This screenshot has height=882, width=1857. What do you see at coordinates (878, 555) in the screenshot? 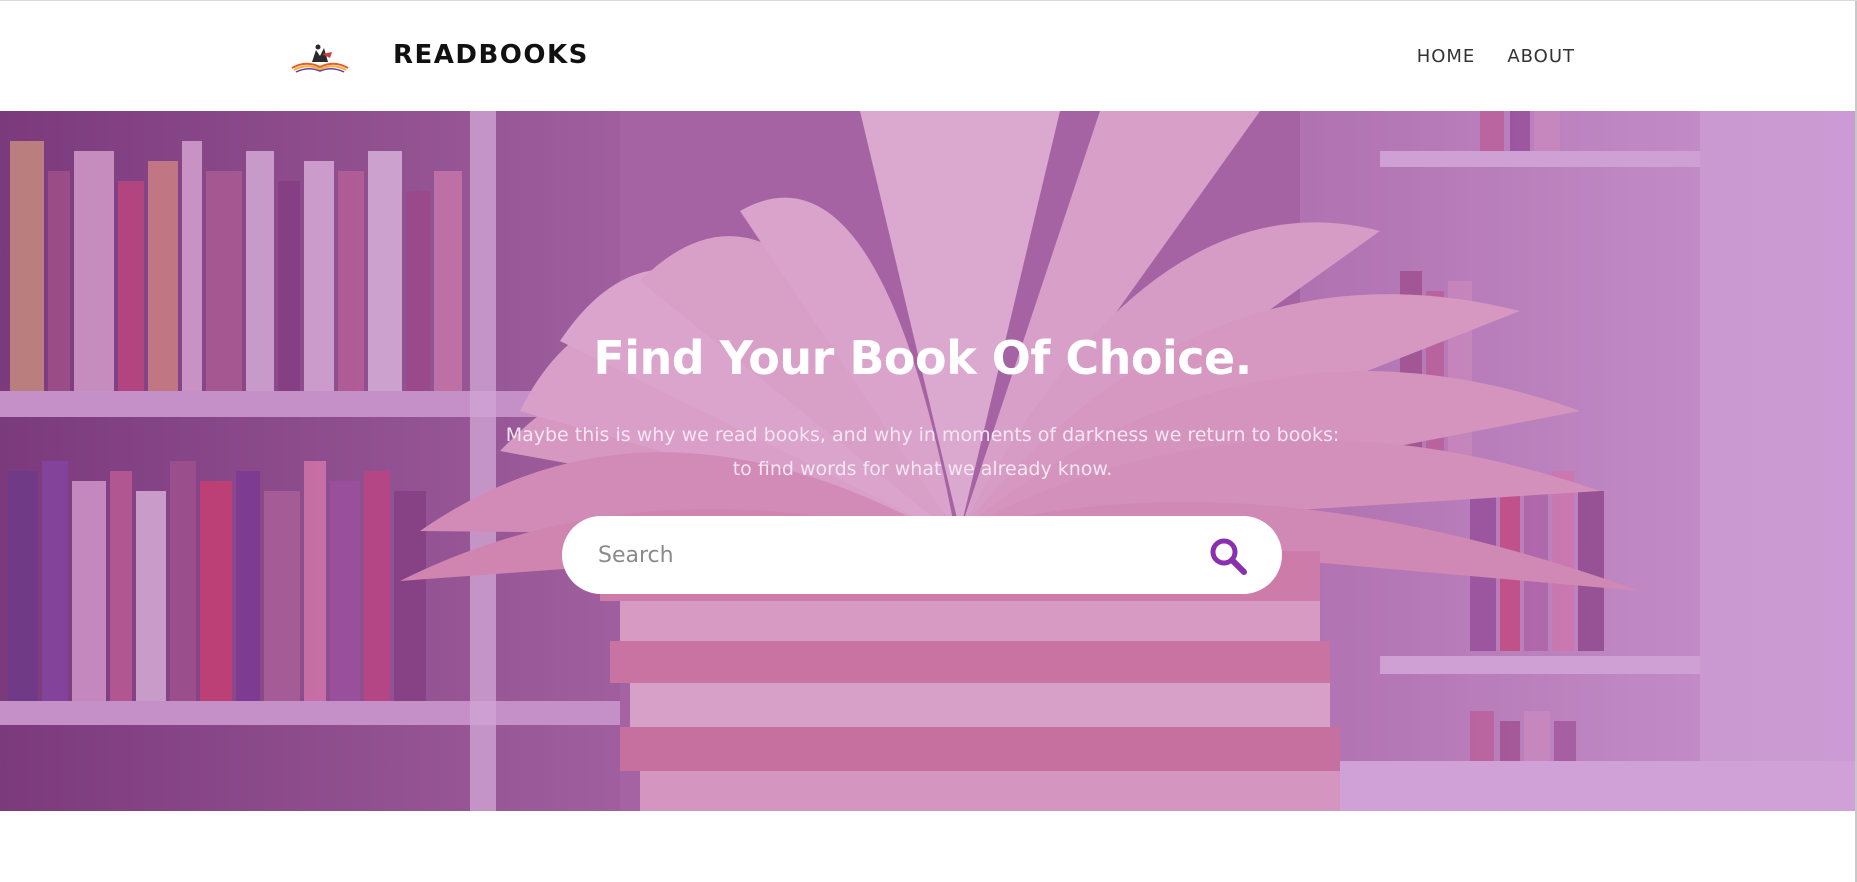
I see `search-input` at bounding box center [878, 555].